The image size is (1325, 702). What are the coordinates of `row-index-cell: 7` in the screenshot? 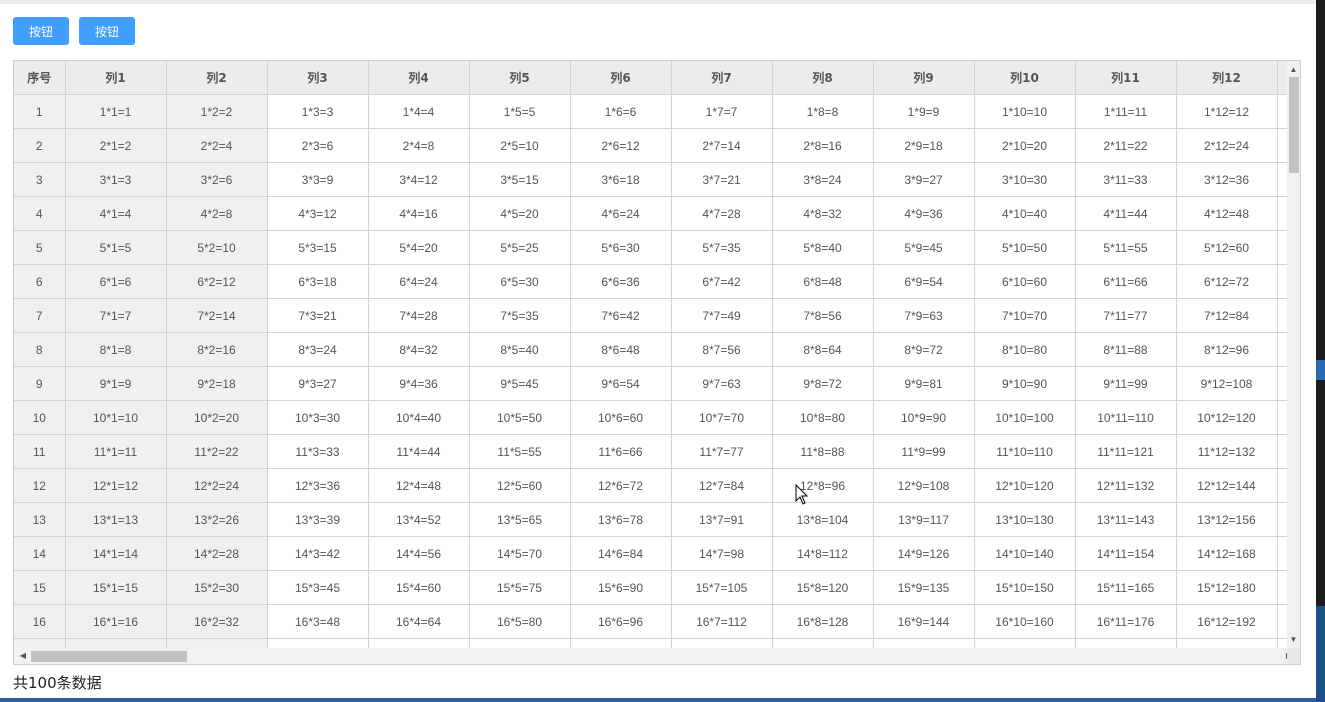 It's located at (40, 315).